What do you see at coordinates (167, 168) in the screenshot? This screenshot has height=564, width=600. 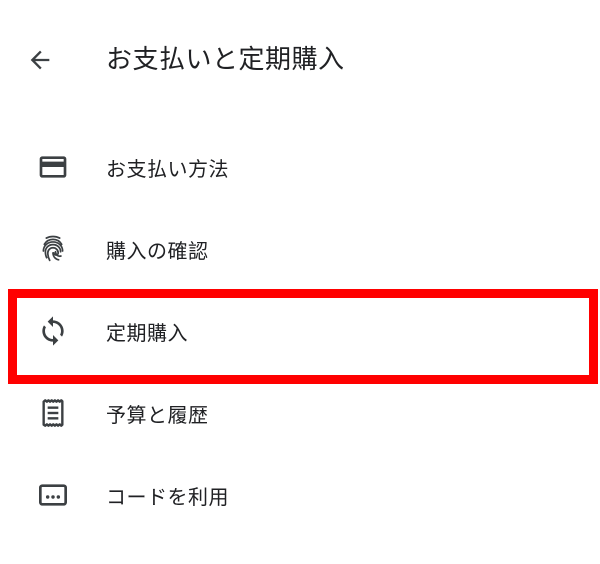 I see `menu-item-label: お支払い方法` at bounding box center [167, 168].